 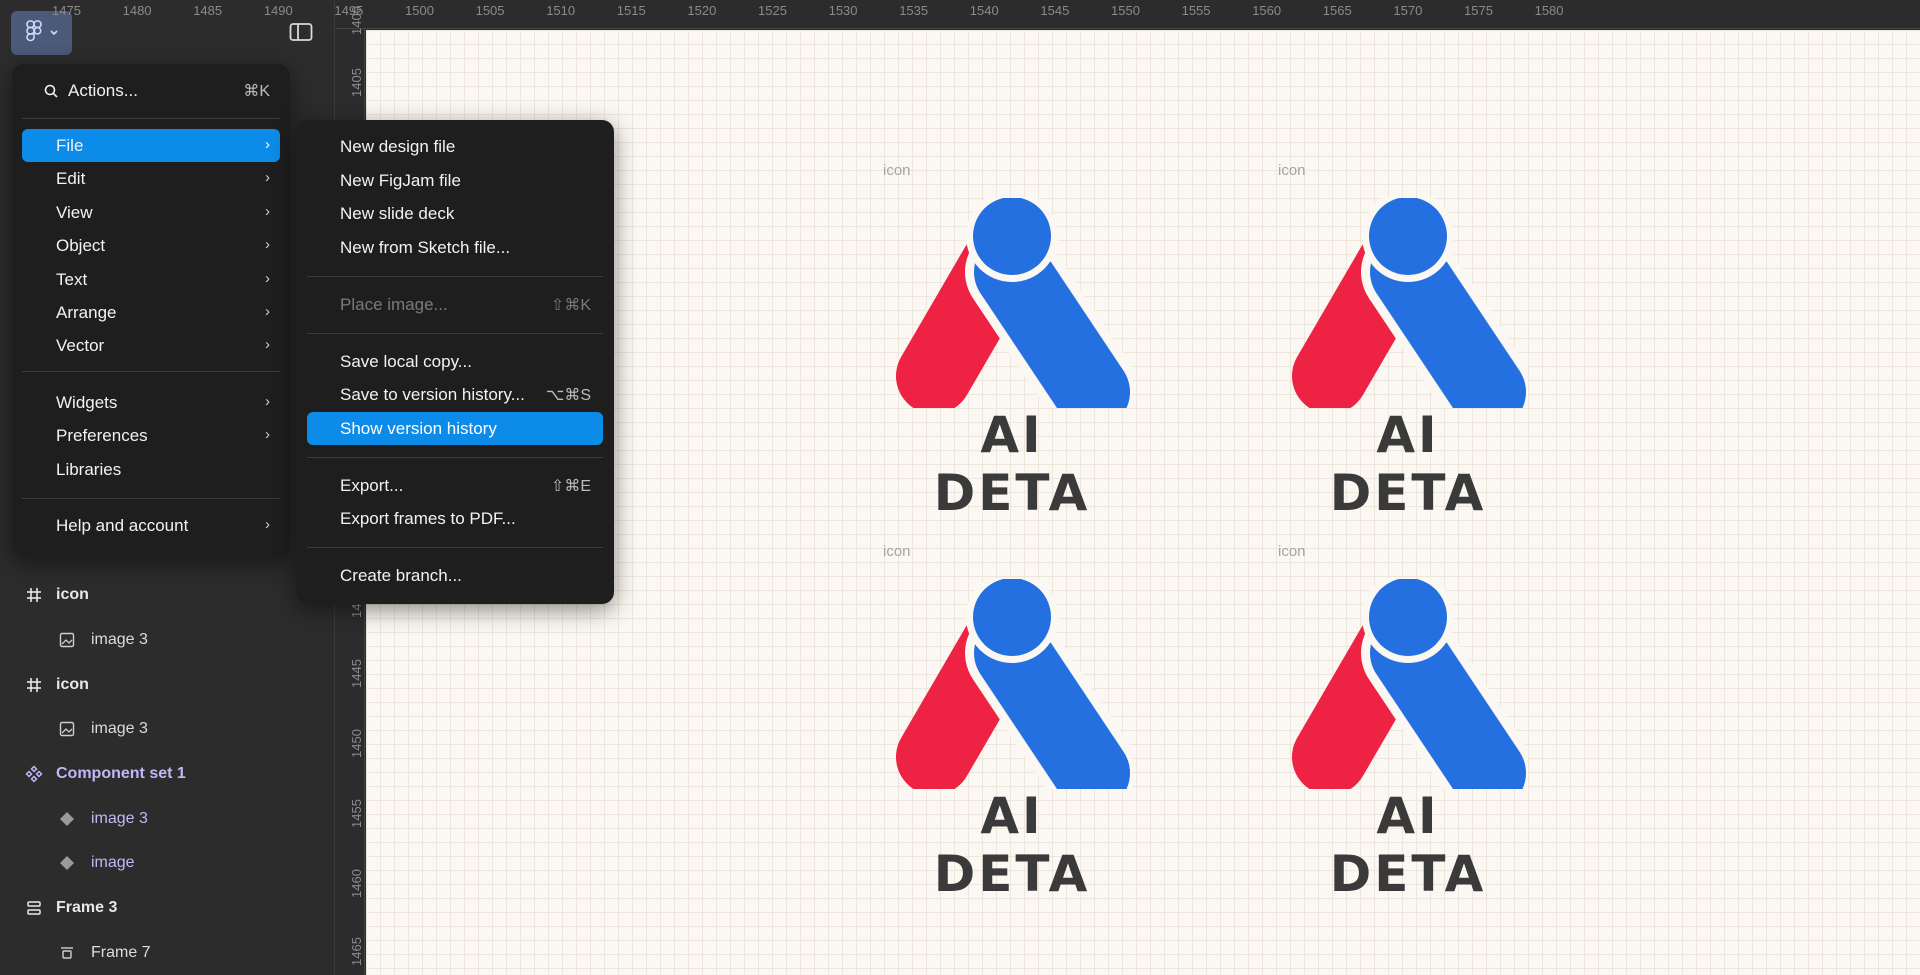 What do you see at coordinates (151, 279) in the screenshot?
I see `menu-item-text: Text ›` at bounding box center [151, 279].